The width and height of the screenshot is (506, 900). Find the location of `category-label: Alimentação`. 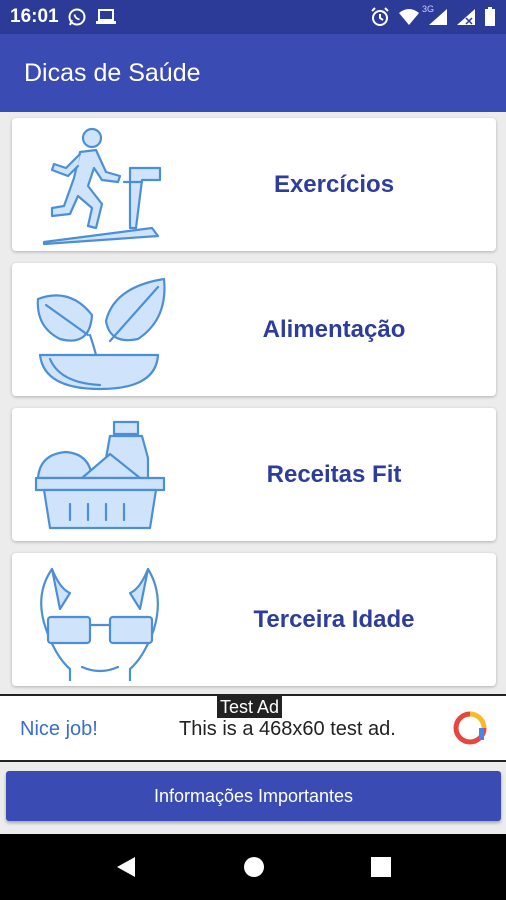

category-label: Alimentação is located at coordinates (334, 329).